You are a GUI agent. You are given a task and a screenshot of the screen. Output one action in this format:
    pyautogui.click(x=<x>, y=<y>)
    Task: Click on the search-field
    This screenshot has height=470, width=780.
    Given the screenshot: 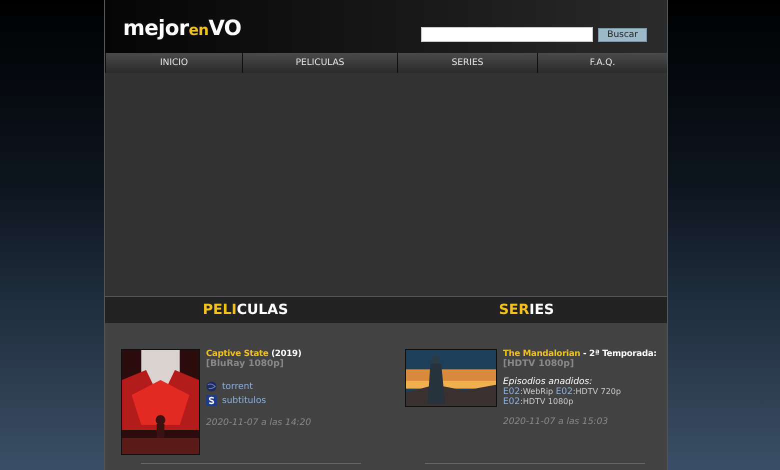 What is the action you would take?
    pyautogui.click(x=507, y=34)
    